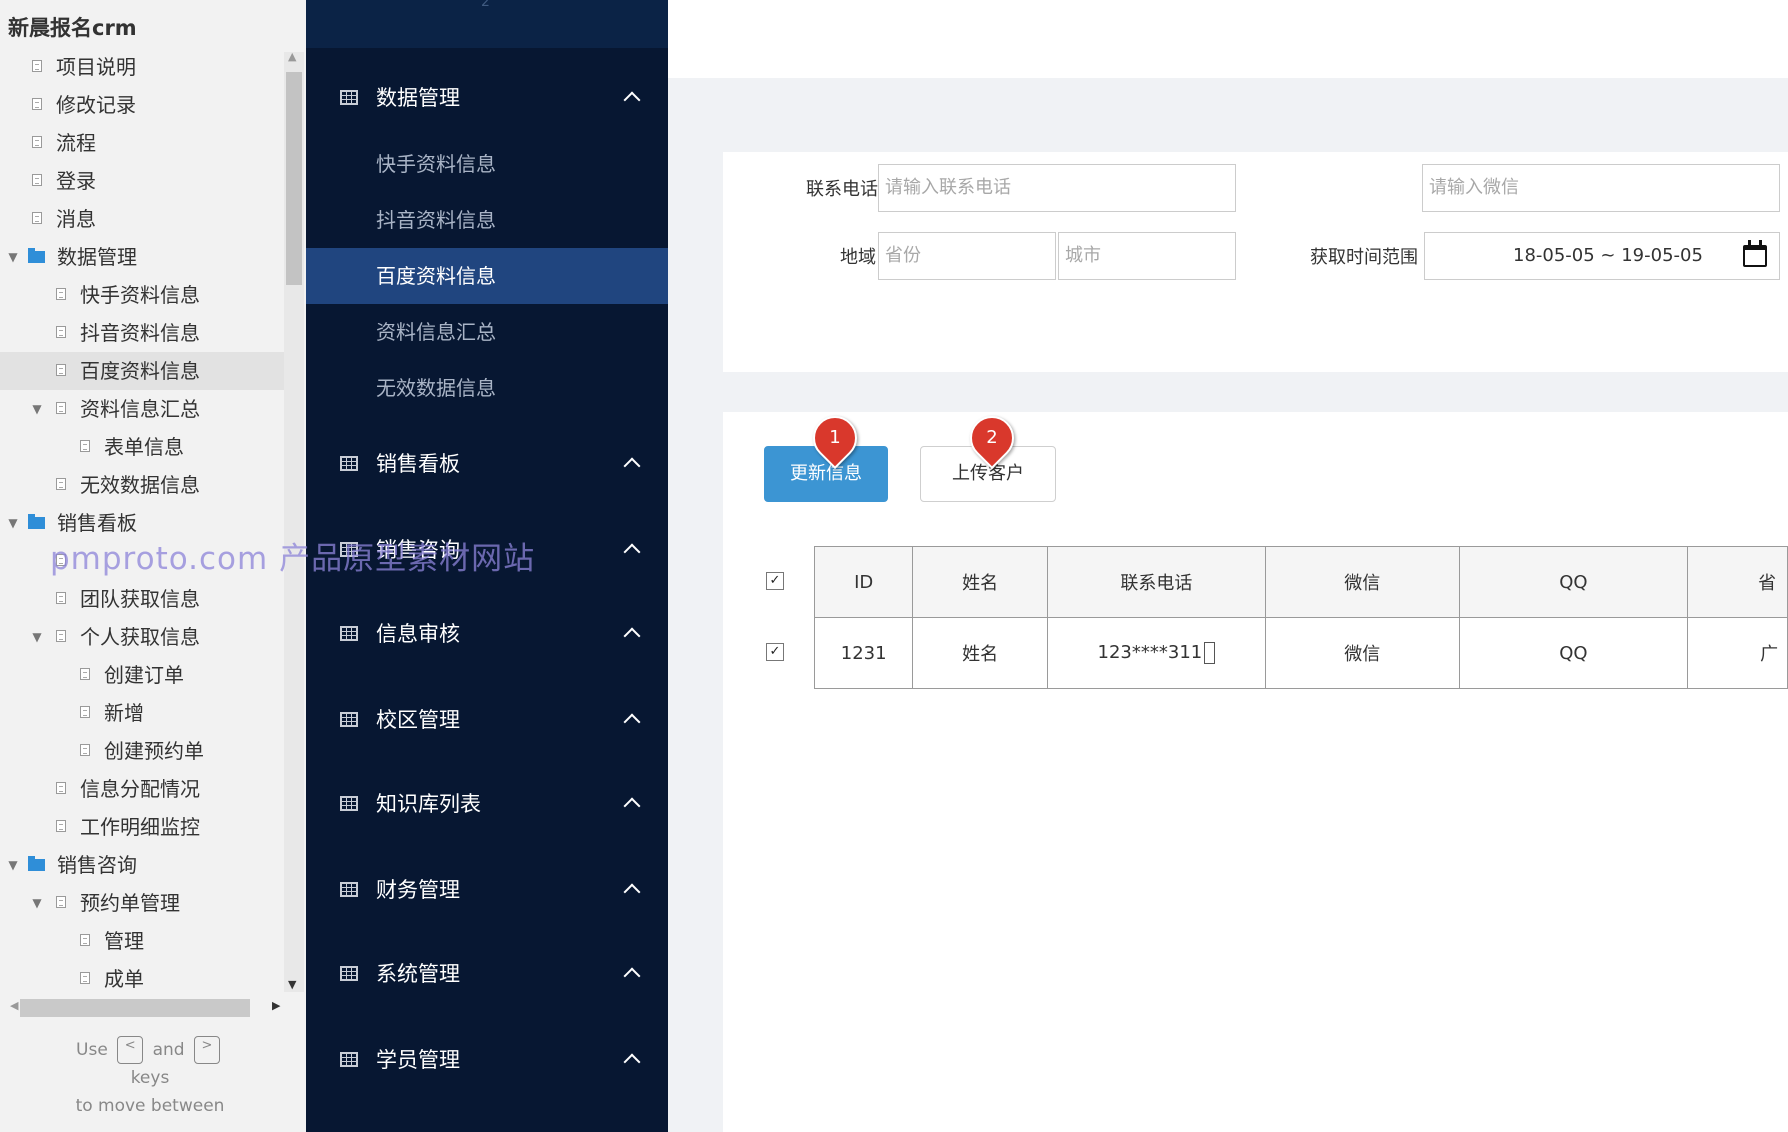 The height and width of the screenshot is (1132, 1788). What do you see at coordinates (1755, 253) in the screenshot?
I see `calendar-icon` at bounding box center [1755, 253].